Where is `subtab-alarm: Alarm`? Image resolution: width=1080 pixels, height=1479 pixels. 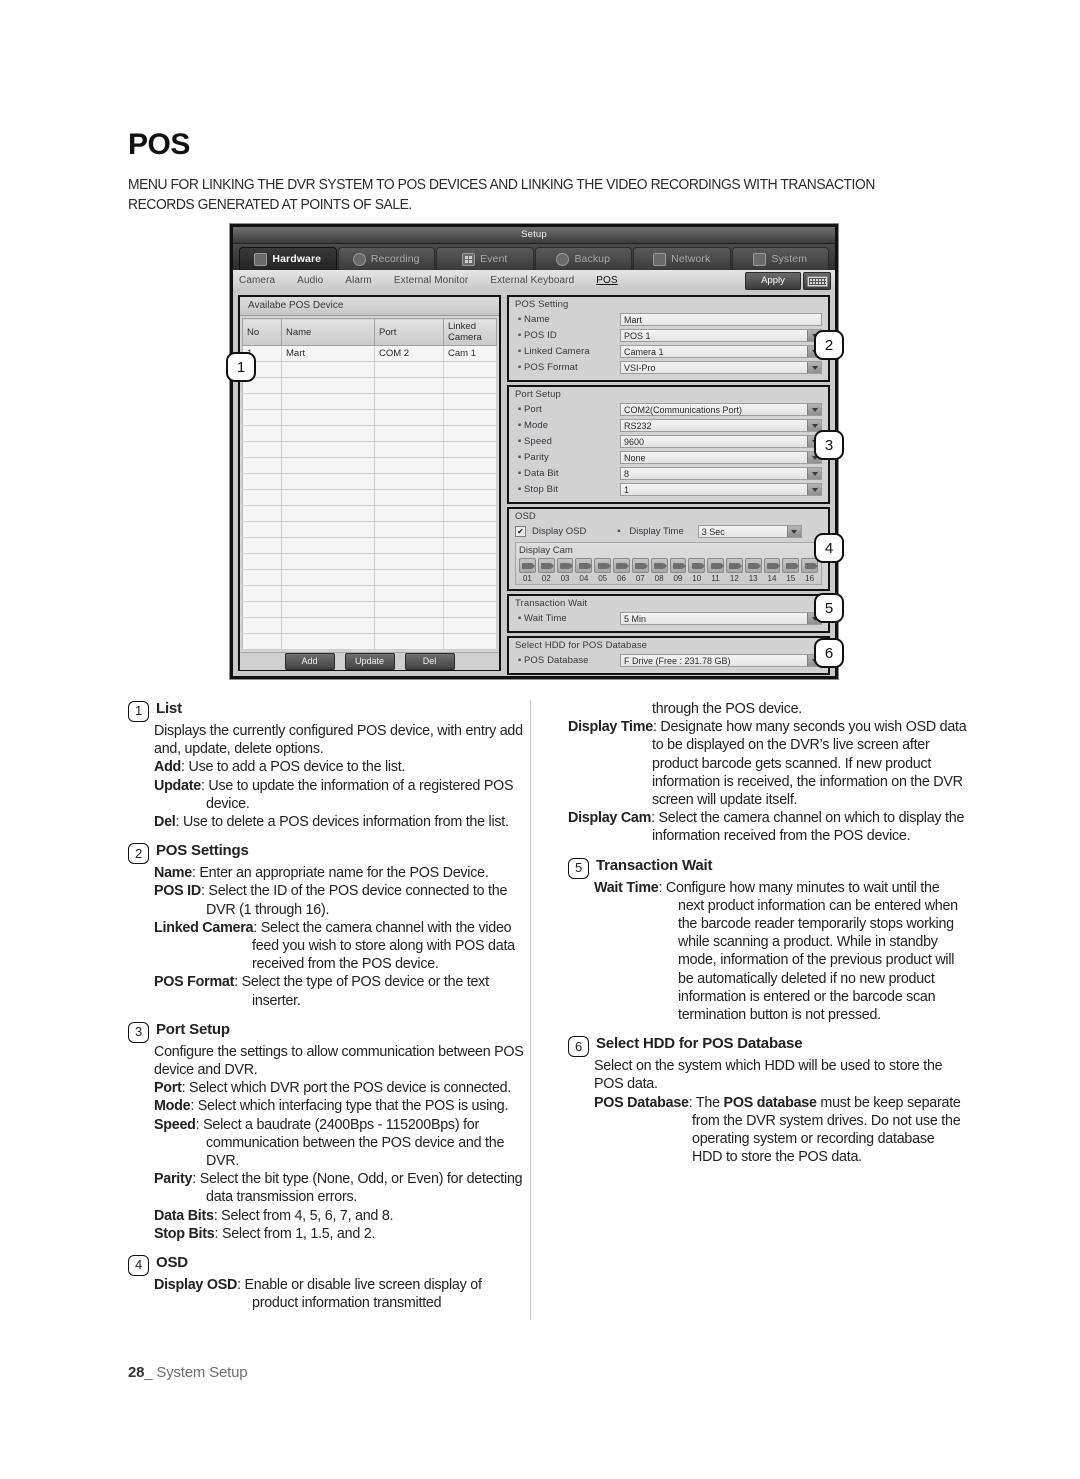 subtab-alarm: Alarm is located at coordinates (358, 280).